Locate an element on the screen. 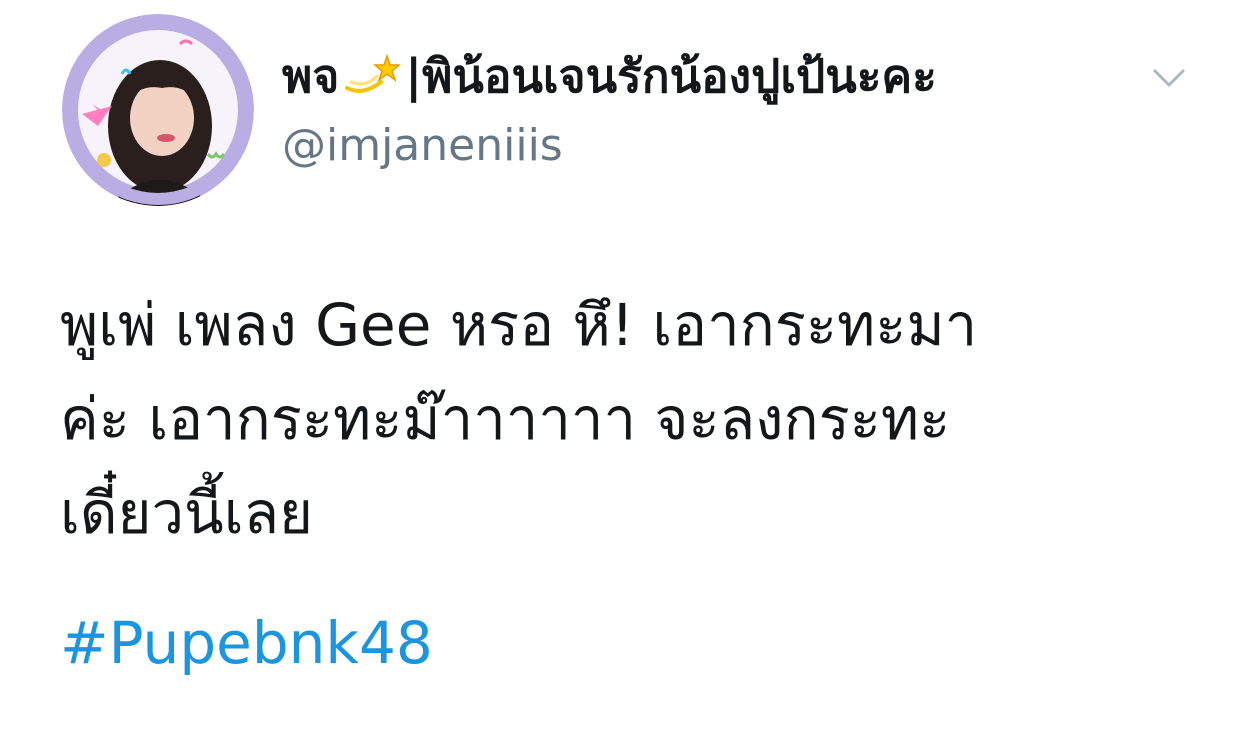  hashtag-link: #Pupebnk48 is located at coordinates (246, 643).